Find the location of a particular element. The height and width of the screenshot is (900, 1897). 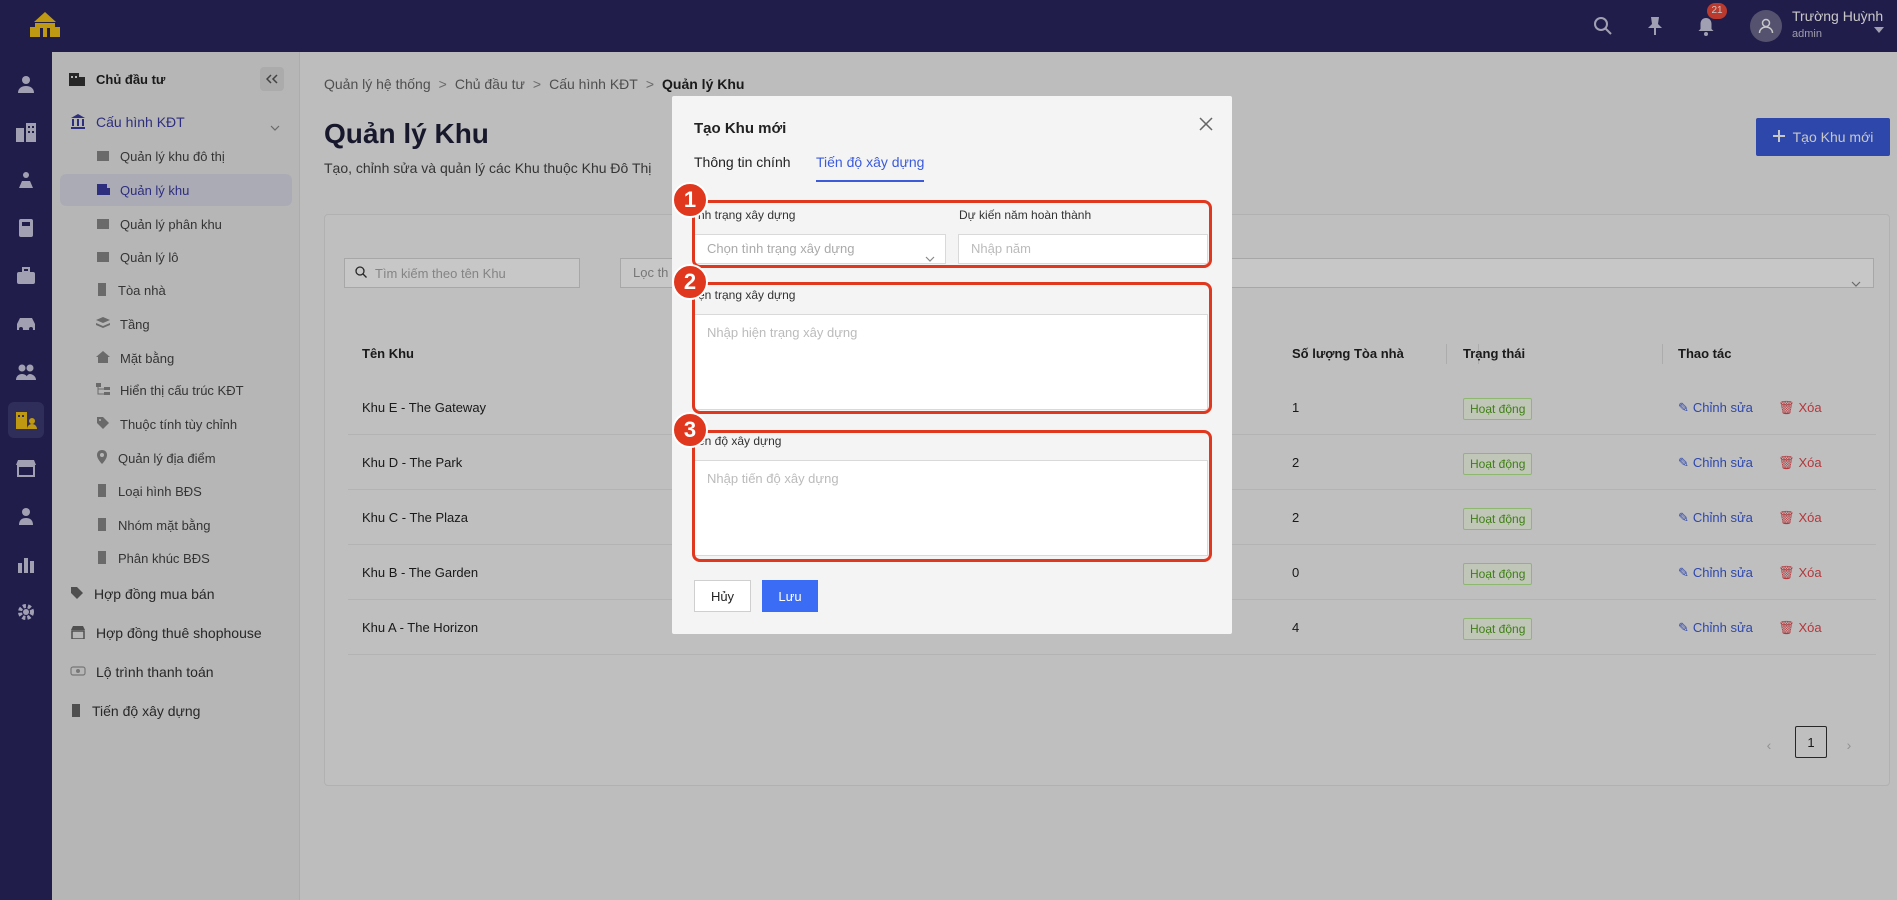

tab-thong-tin-chinh: Thông tin chính is located at coordinates (742, 162).